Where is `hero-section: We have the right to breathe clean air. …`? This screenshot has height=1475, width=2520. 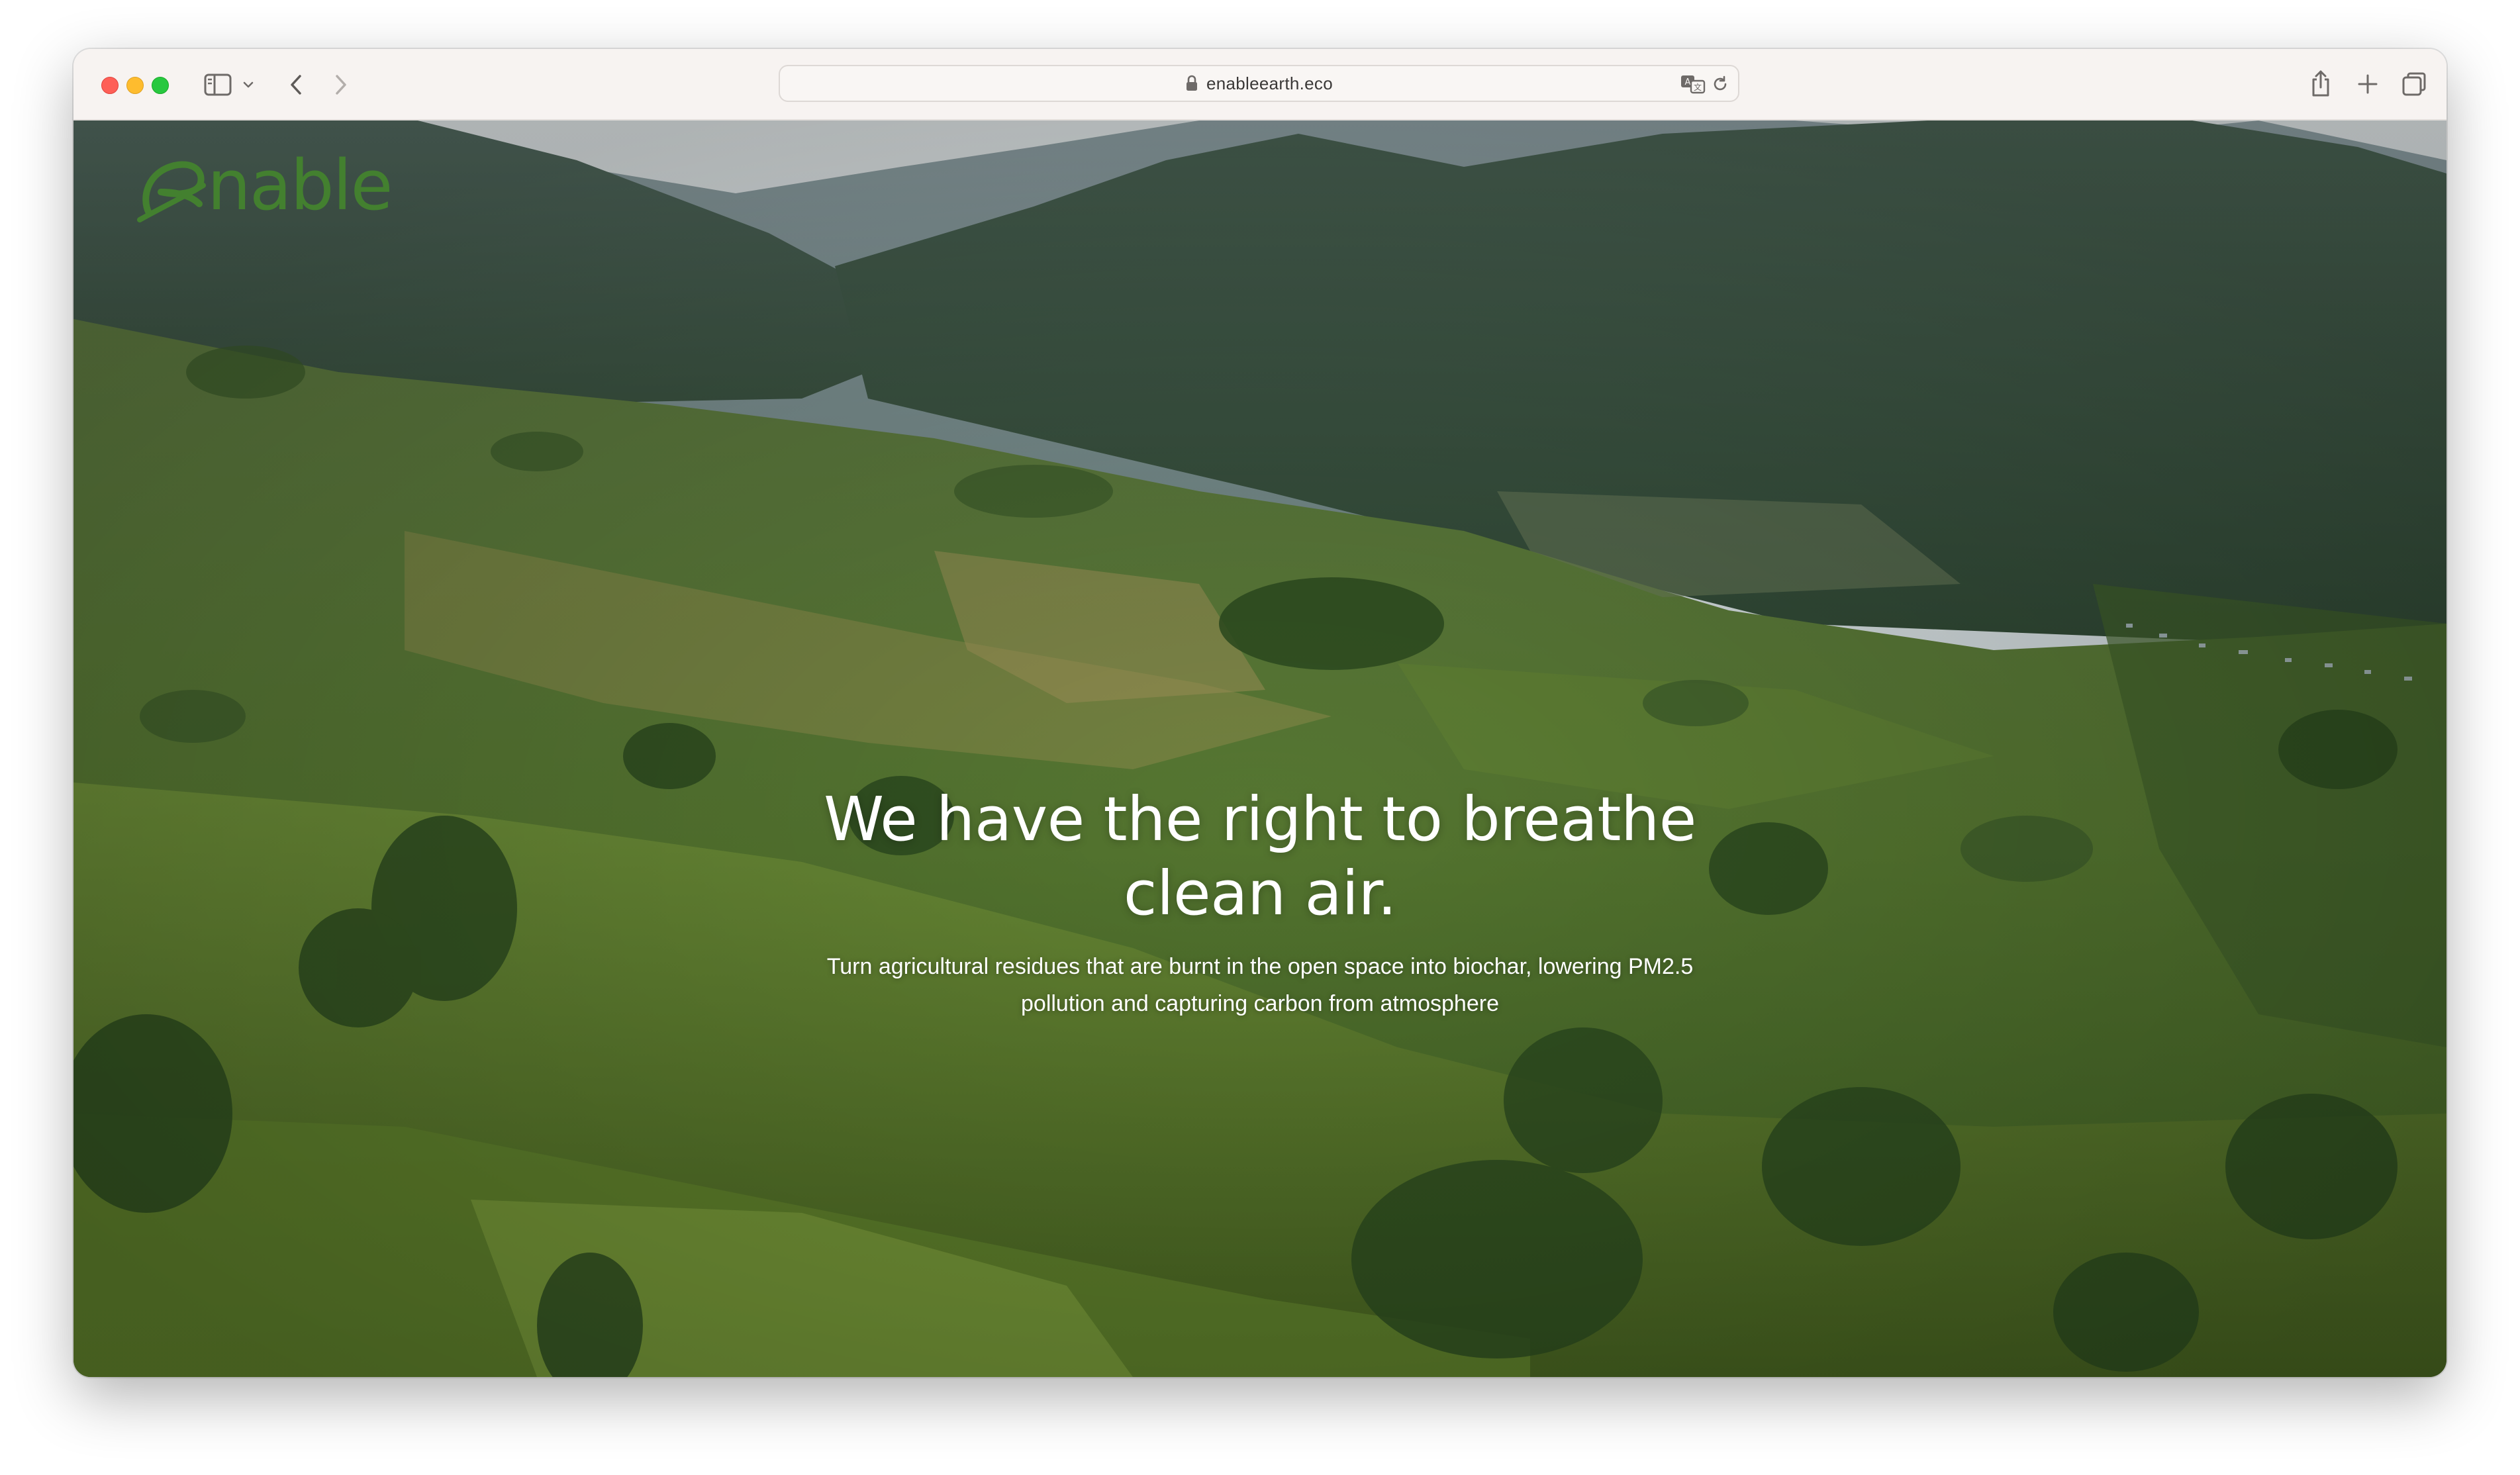 hero-section: We have the right to breathe clean air. … is located at coordinates (1260, 902).